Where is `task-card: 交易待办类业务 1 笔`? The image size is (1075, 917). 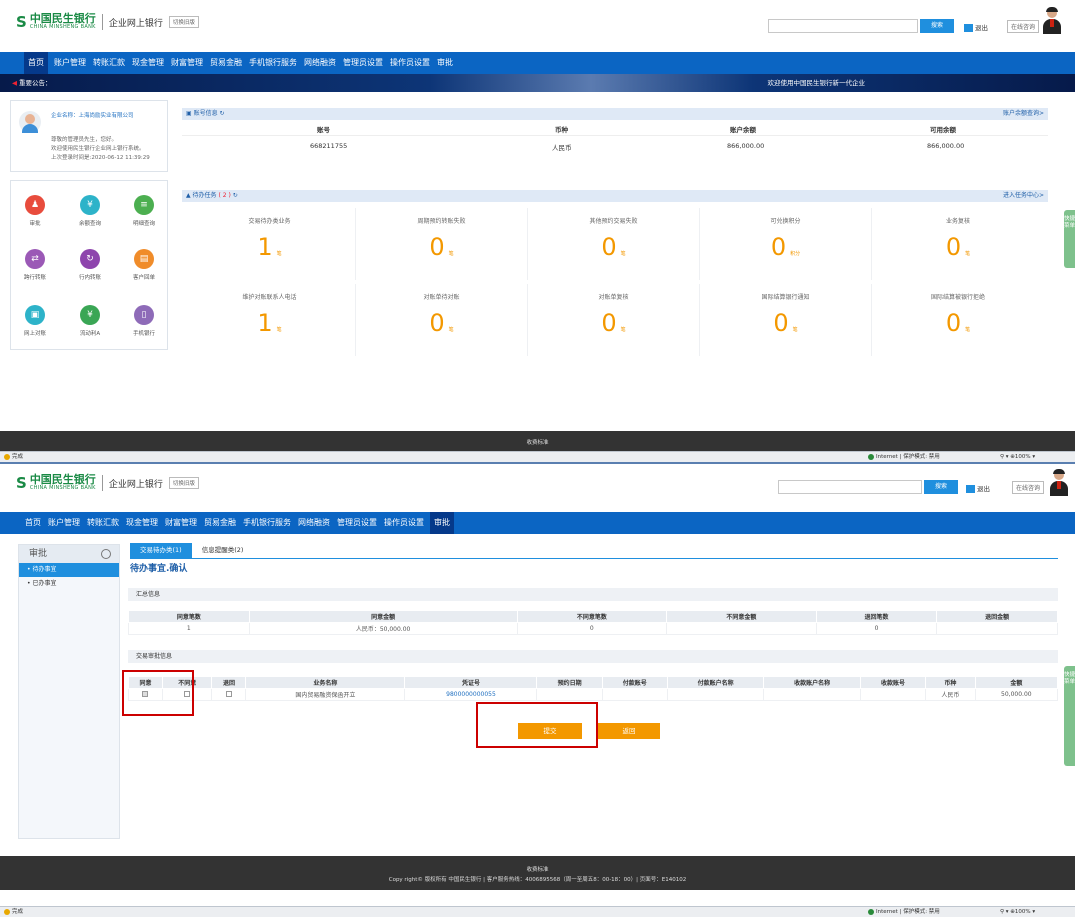 task-card: 交易待办类业务 1 笔 is located at coordinates (270, 244).